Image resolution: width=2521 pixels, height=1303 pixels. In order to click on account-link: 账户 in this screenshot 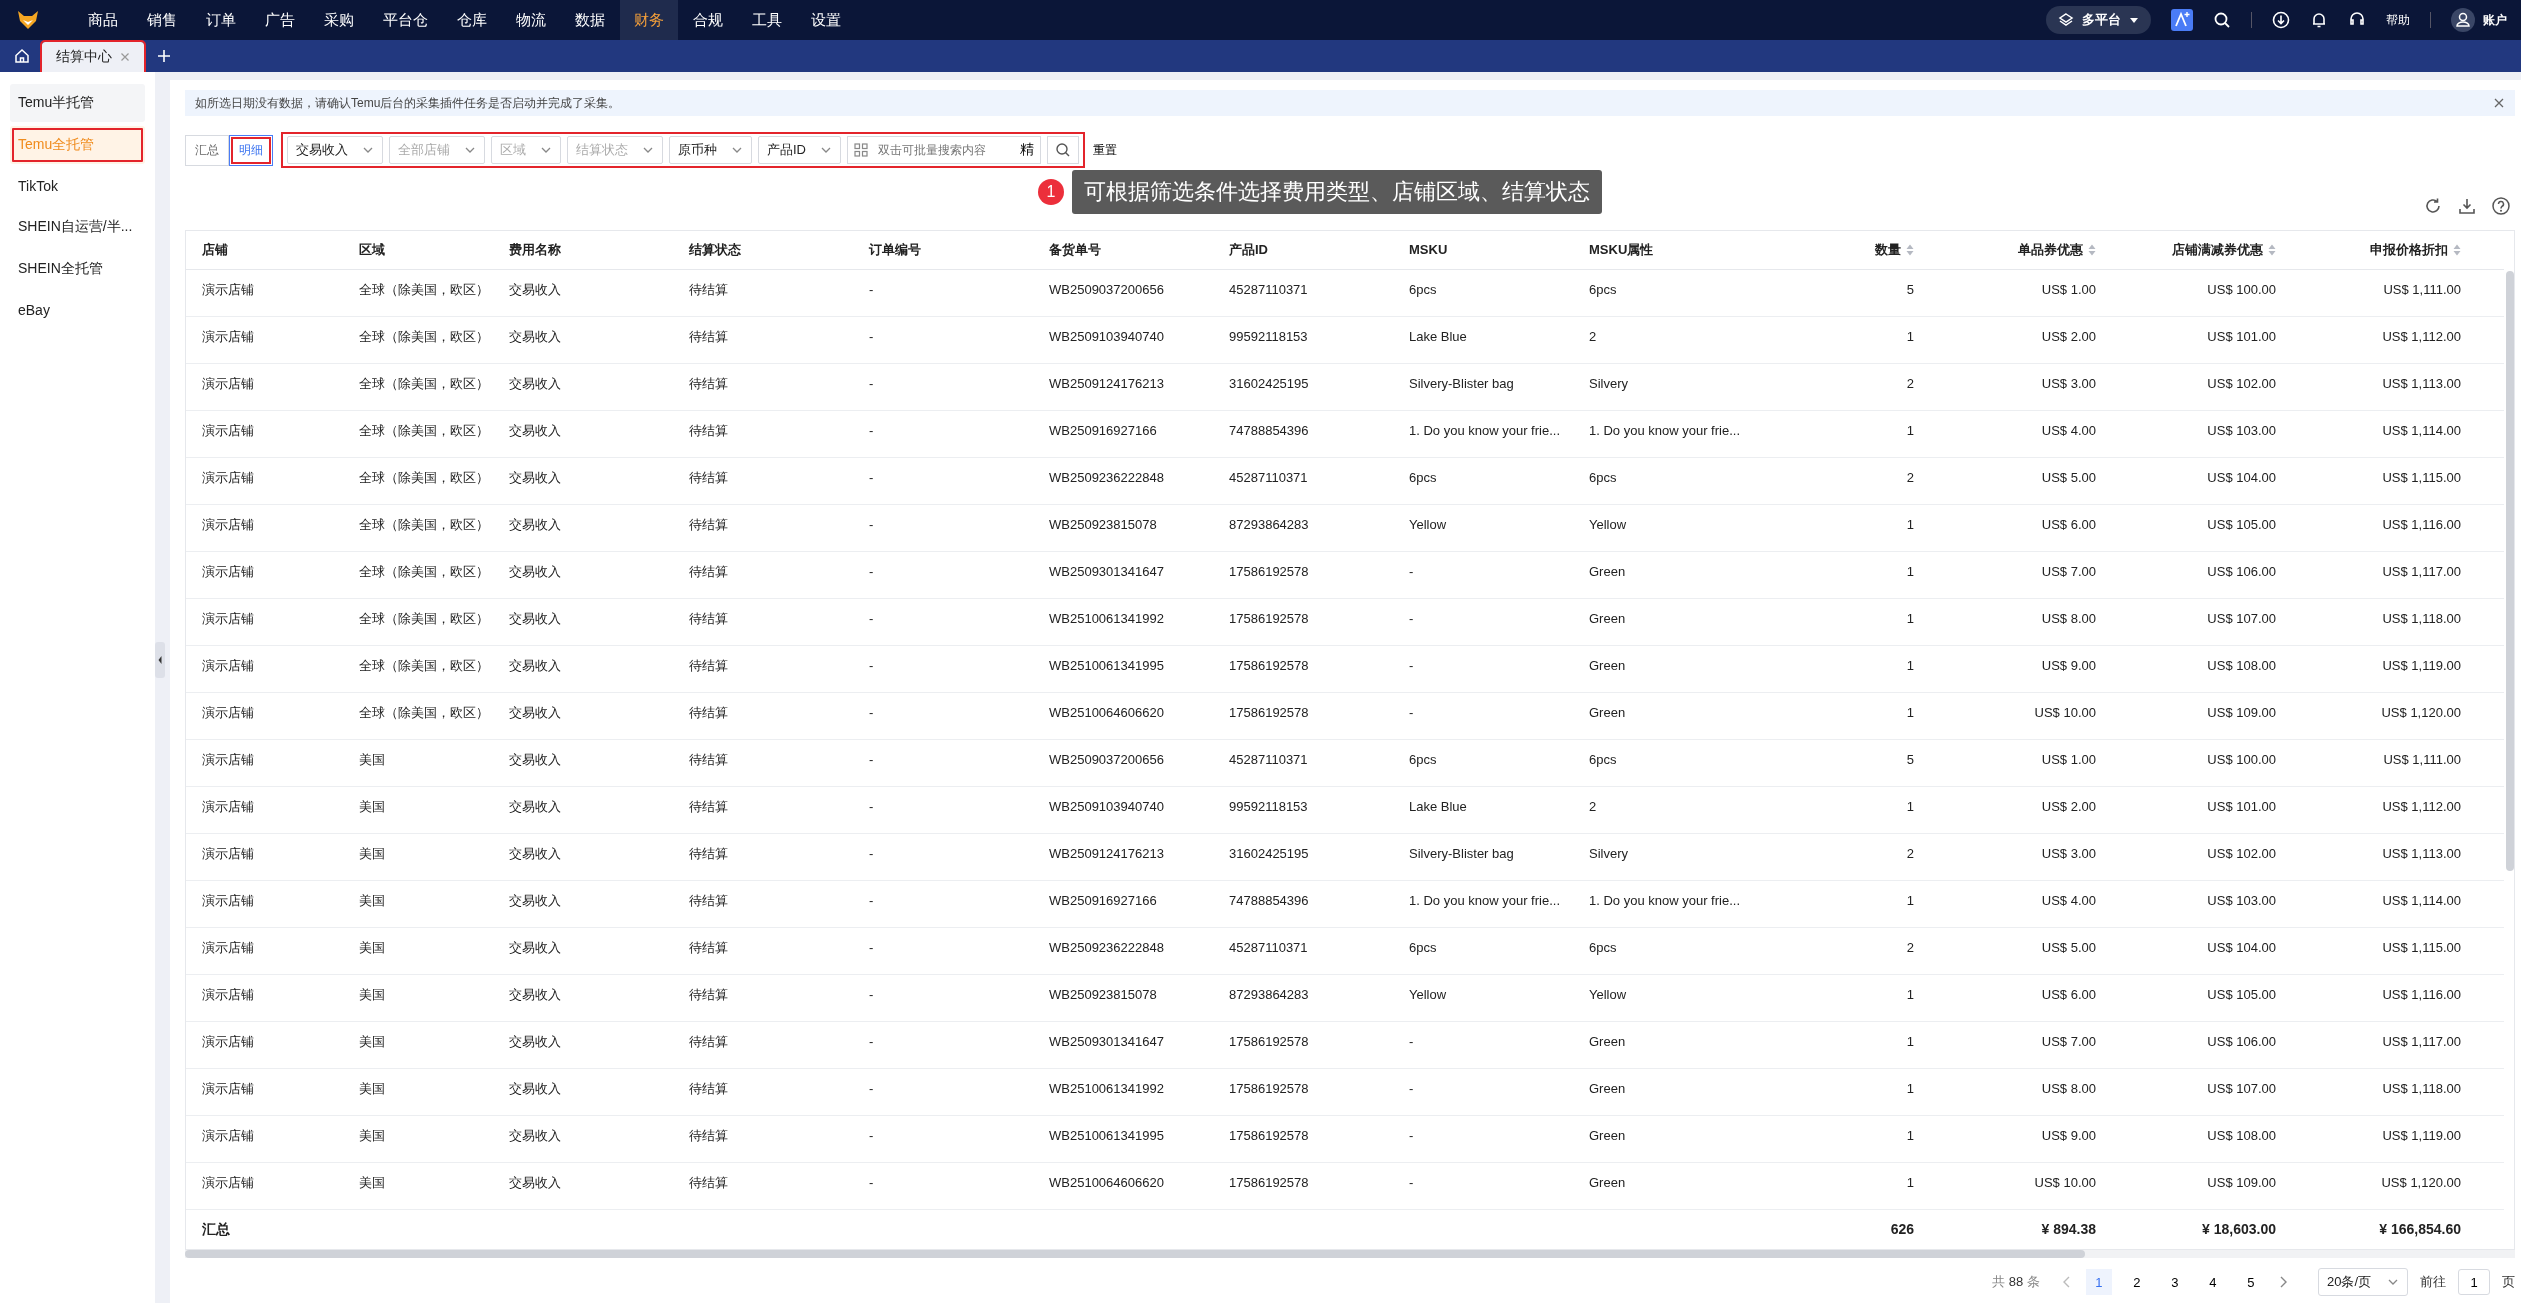, I will do `click(2495, 20)`.